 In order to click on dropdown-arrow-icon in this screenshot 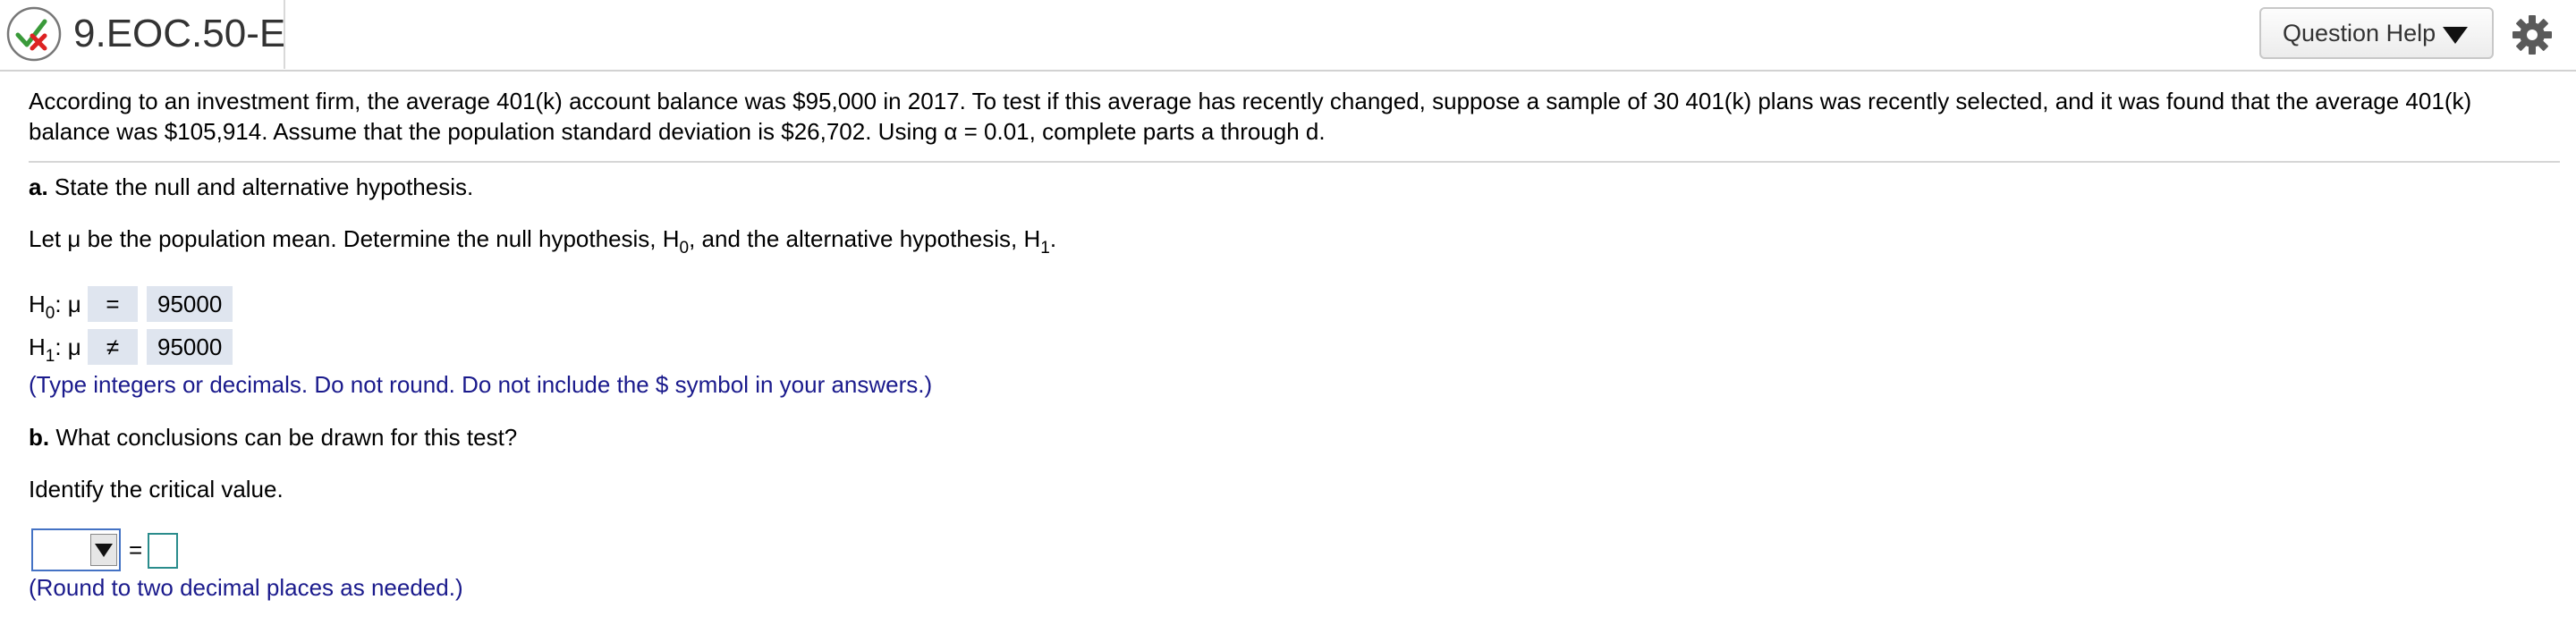, I will do `click(103, 550)`.